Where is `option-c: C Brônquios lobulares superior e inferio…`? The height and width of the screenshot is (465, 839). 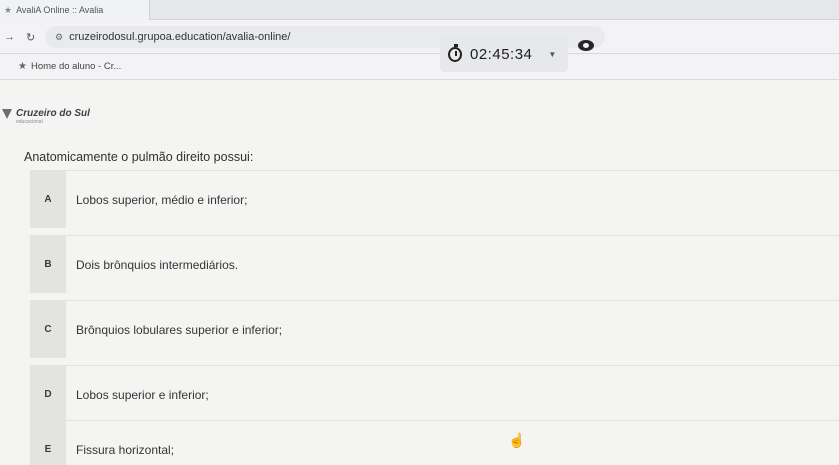 option-c: C Brônquios lobulares superior e inferio… is located at coordinates (434, 329).